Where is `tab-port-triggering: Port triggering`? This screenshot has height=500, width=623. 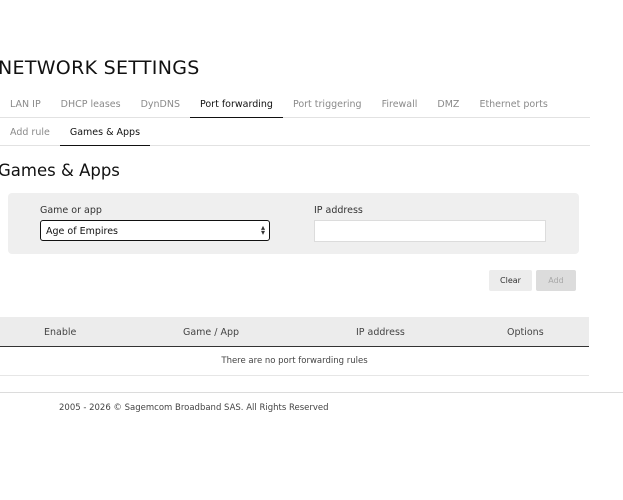
tab-port-triggering: Port triggering is located at coordinates (327, 106).